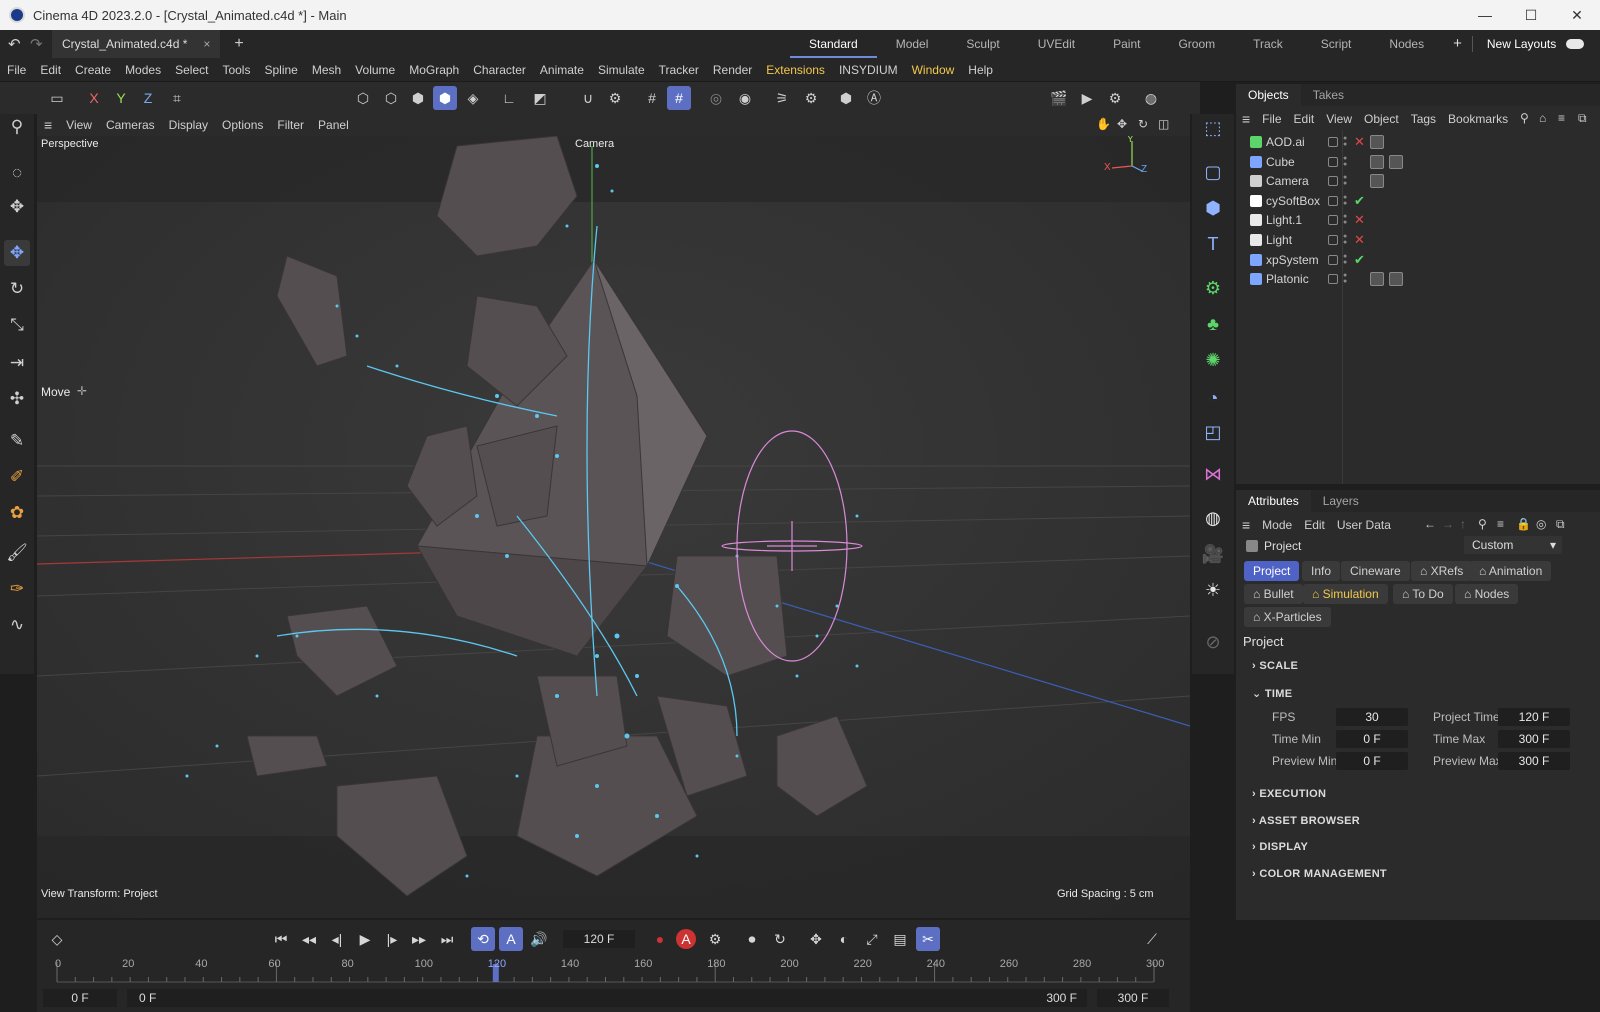 The image size is (1600, 1012). What do you see at coordinates (599, 939) in the screenshot?
I see `current-frame-field: 120 F` at bounding box center [599, 939].